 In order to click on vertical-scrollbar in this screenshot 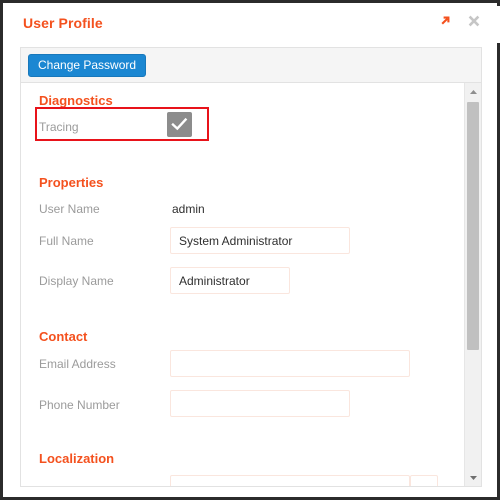, I will do `click(472, 284)`.